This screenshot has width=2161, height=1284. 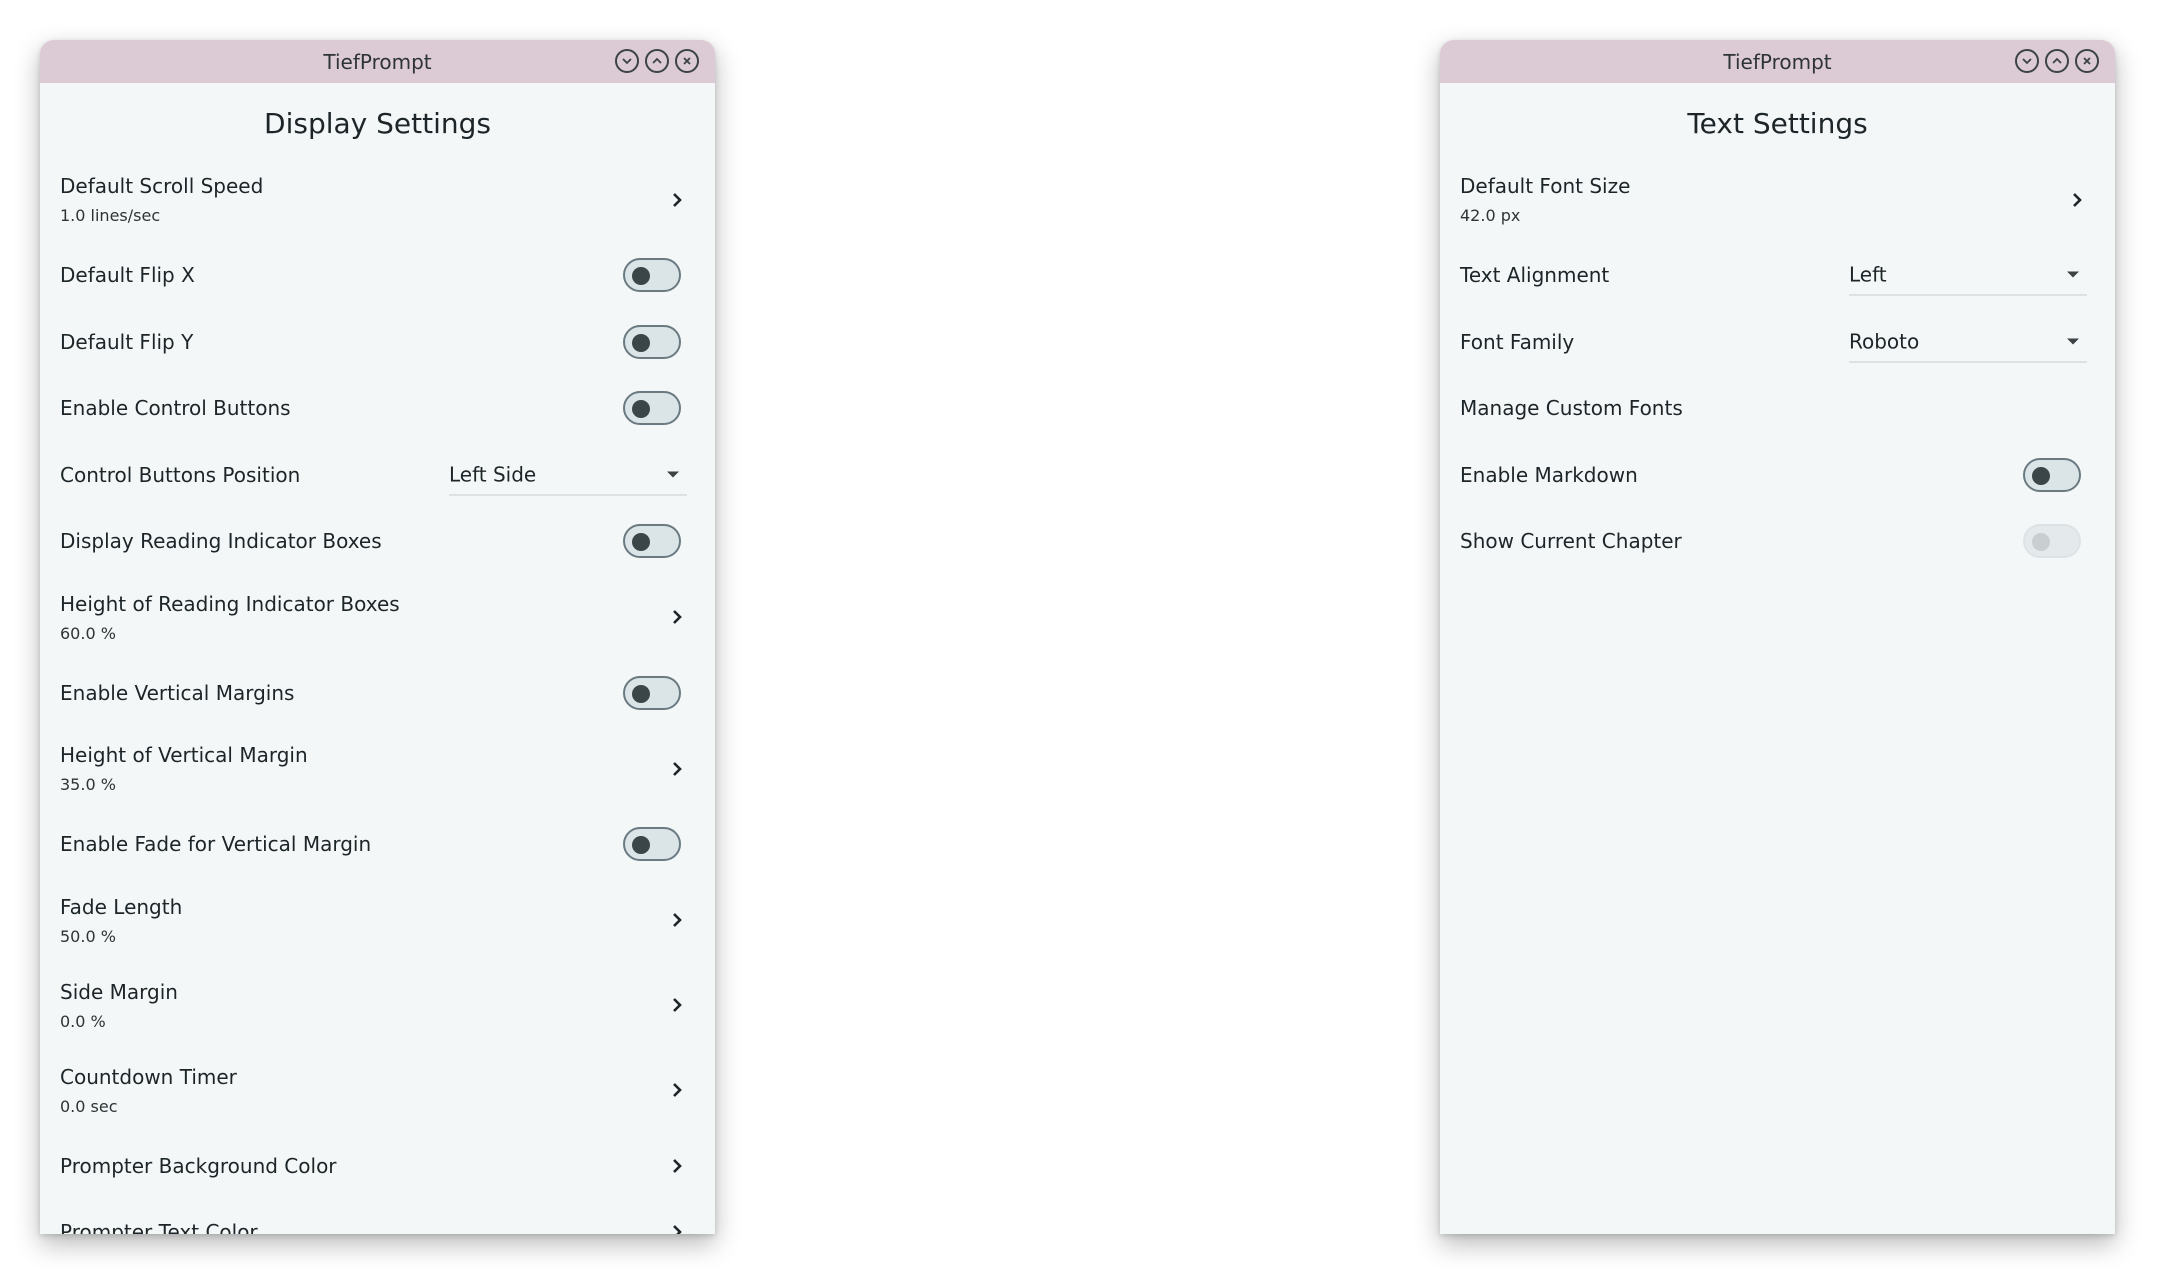 What do you see at coordinates (162, 186) in the screenshot?
I see `setting-label: Default Scroll Speed` at bounding box center [162, 186].